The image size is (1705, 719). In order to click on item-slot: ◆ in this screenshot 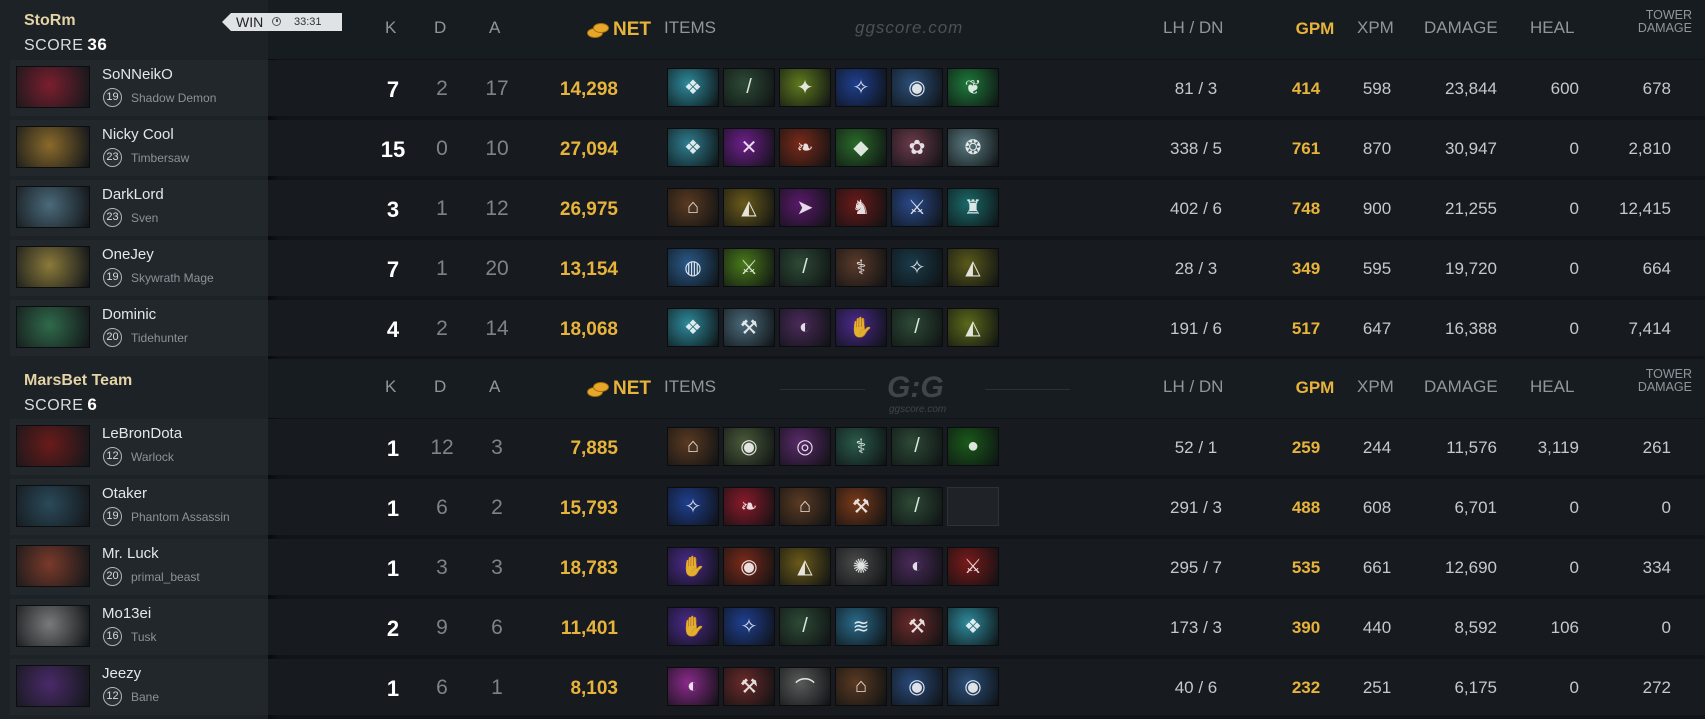, I will do `click(861, 147)`.